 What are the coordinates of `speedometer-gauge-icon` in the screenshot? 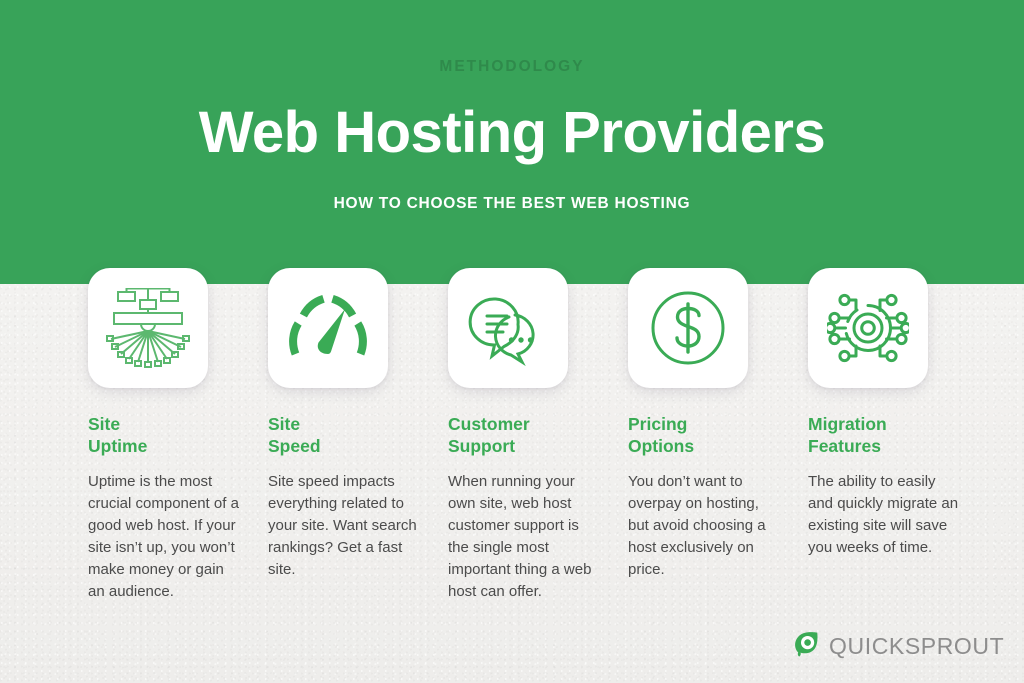 It's located at (328, 328).